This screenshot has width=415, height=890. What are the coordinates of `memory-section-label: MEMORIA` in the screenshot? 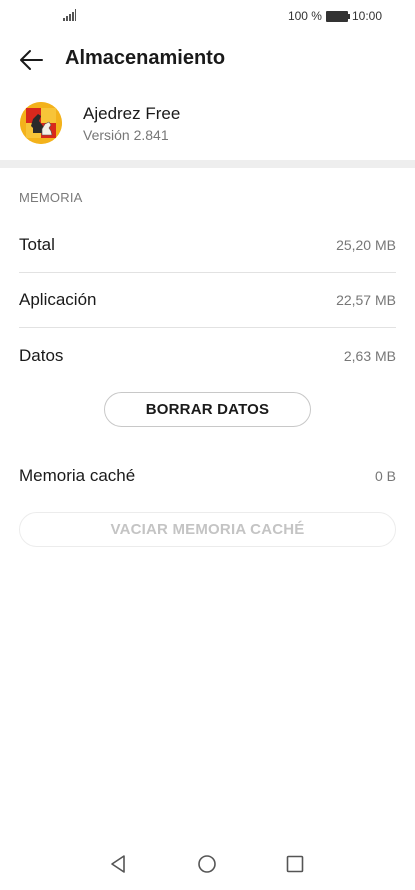 It's located at (51, 197).